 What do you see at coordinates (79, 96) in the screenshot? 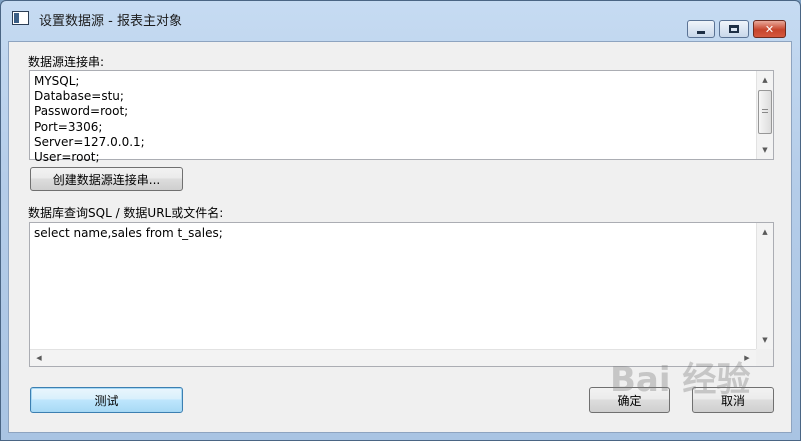
I see `connection-string-line: Database=stu;` at bounding box center [79, 96].